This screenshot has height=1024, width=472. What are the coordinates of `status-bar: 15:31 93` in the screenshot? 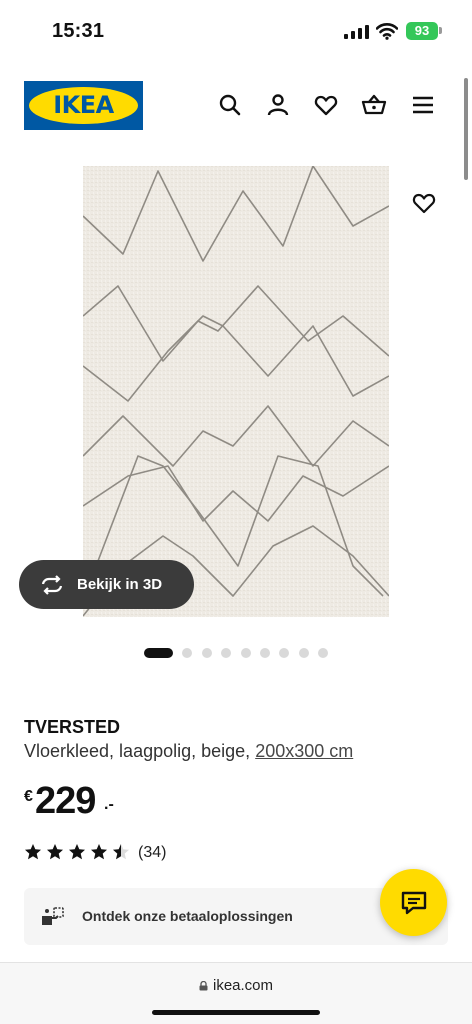 It's located at (236, 30).